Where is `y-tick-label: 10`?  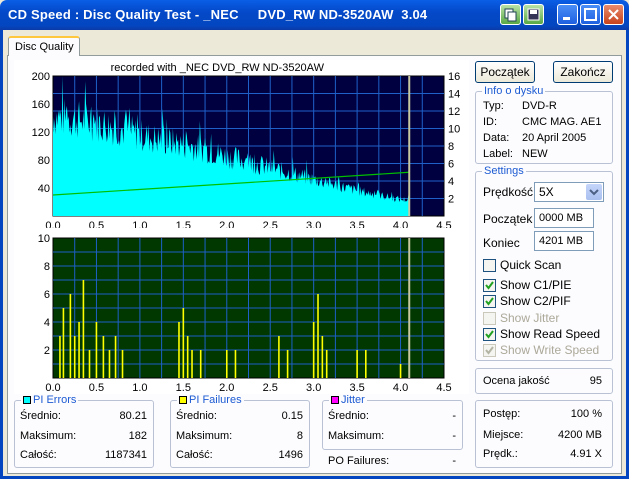 y-tick-label: 10 is located at coordinates (44, 239).